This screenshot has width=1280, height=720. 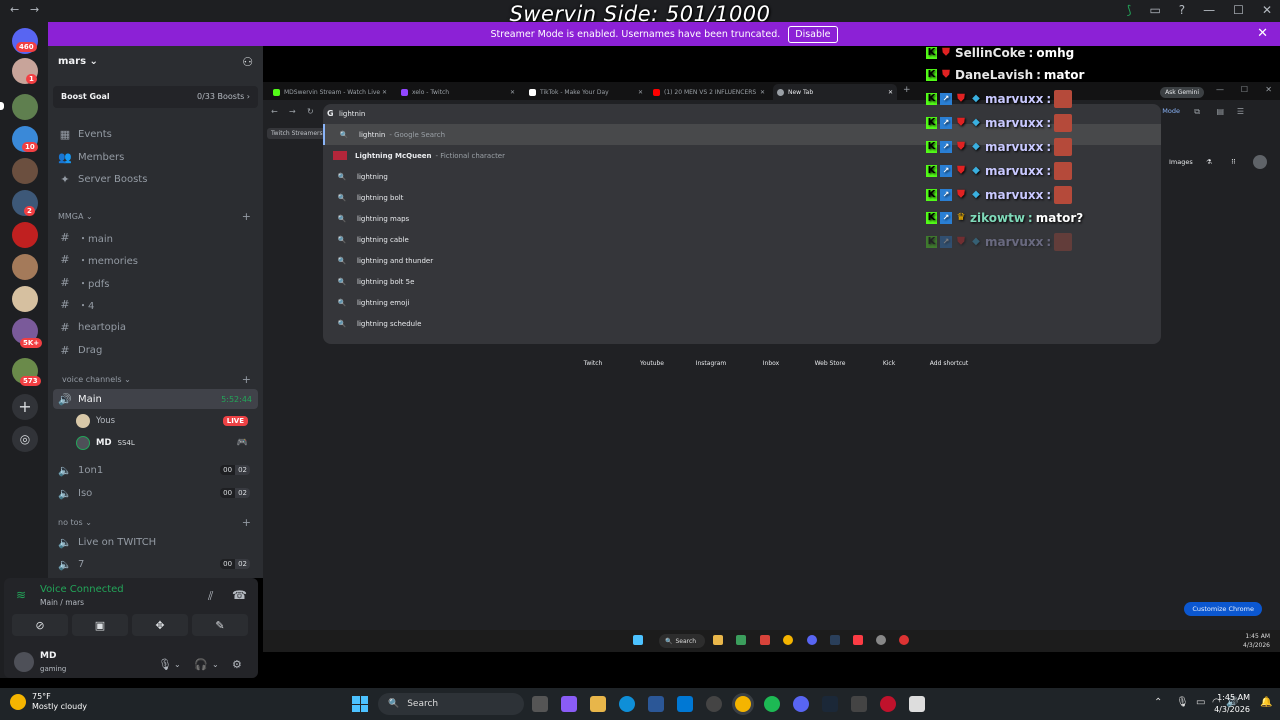 What do you see at coordinates (1240, 111) in the screenshot?
I see `menu-icon: ☰` at bounding box center [1240, 111].